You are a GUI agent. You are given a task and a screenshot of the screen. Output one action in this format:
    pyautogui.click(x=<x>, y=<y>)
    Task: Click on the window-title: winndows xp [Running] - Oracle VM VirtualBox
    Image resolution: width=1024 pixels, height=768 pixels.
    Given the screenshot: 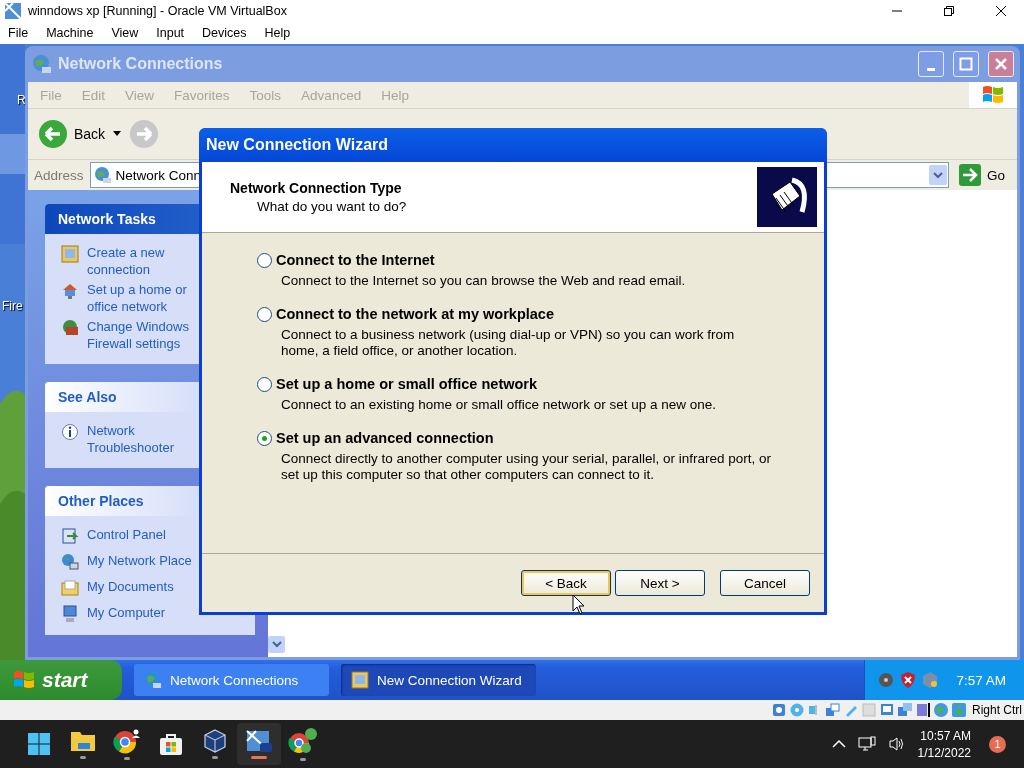 What is the action you would take?
    pyautogui.click(x=157, y=11)
    